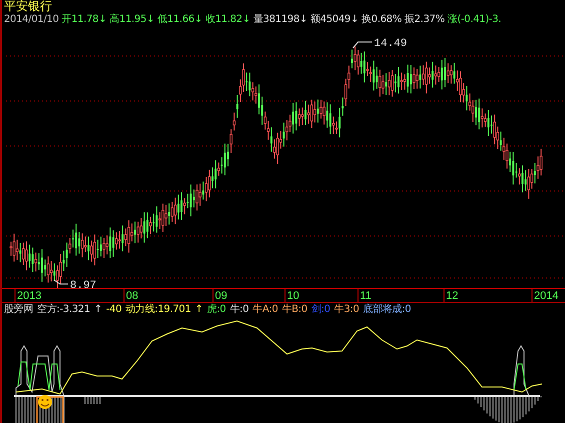 The height and width of the screenshot is (423, 565). What do you see at coordinates (83, 284) in the screenshot?
I see `price-label: 8.97` at bounding box center [83, 284].